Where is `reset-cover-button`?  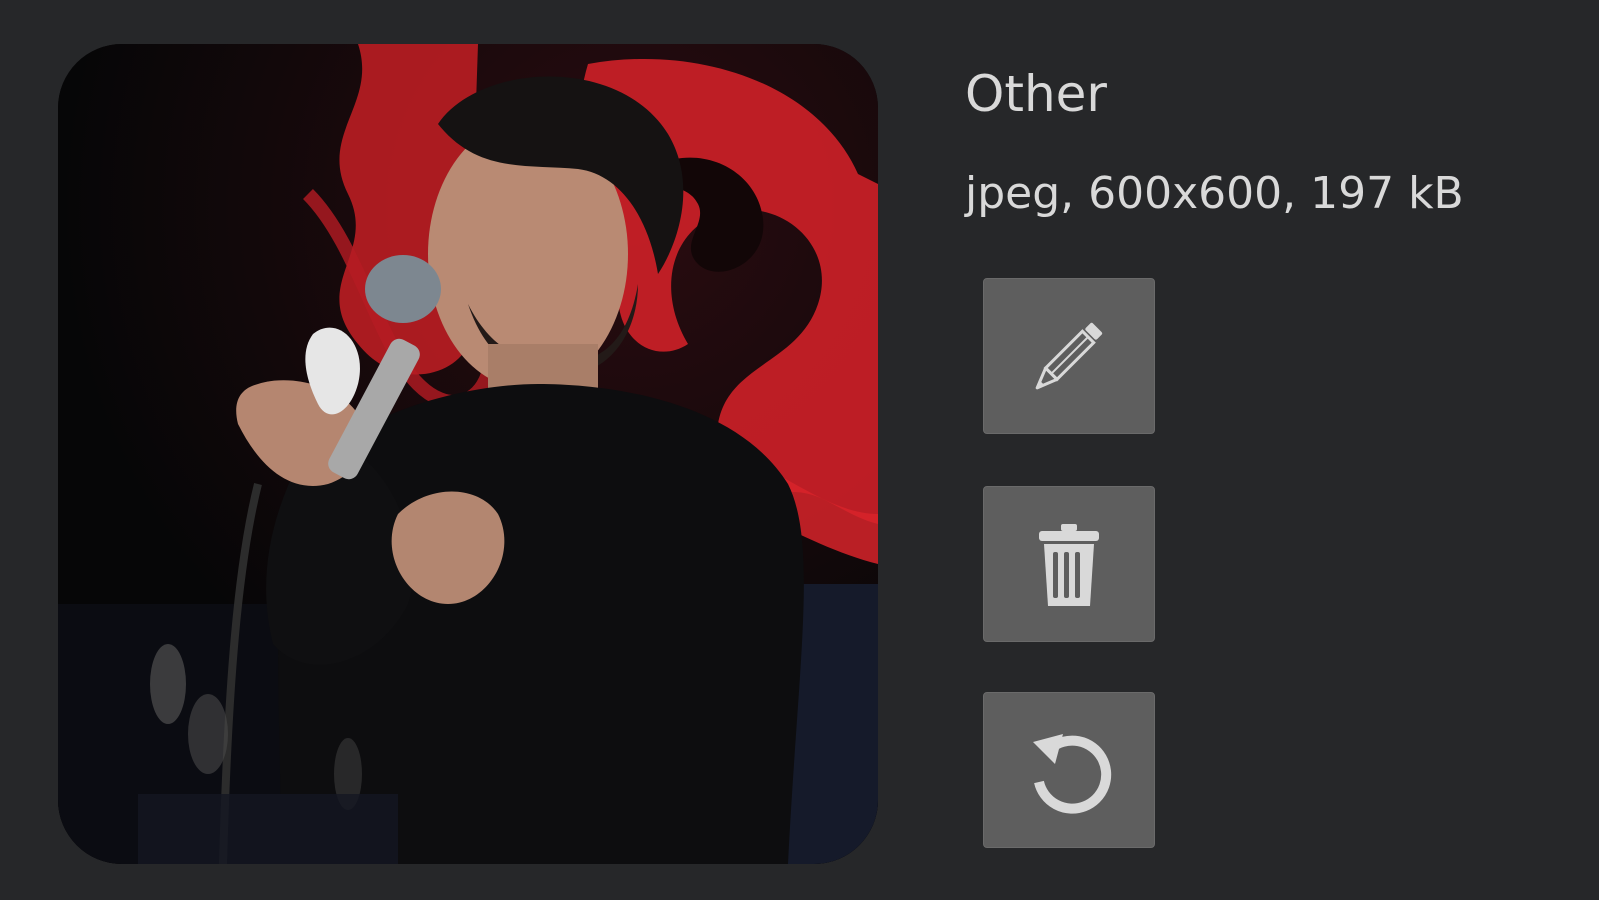
reset-cover-button is located at coordinates (1069, 770).